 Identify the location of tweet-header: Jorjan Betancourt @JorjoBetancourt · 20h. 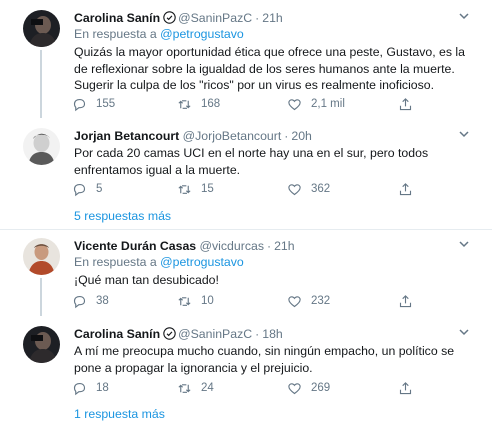
(193, 136).